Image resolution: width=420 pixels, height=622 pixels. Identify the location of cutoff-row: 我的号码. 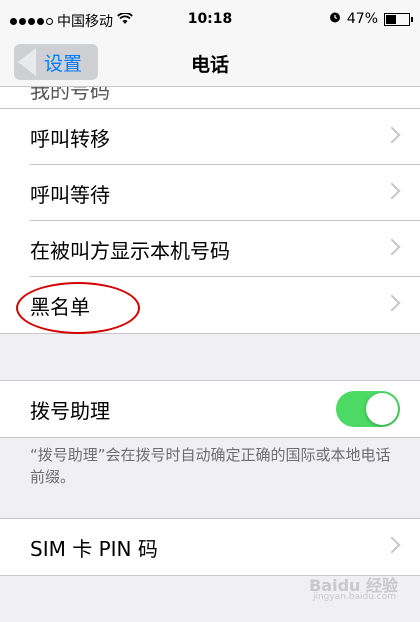
(210, 97).